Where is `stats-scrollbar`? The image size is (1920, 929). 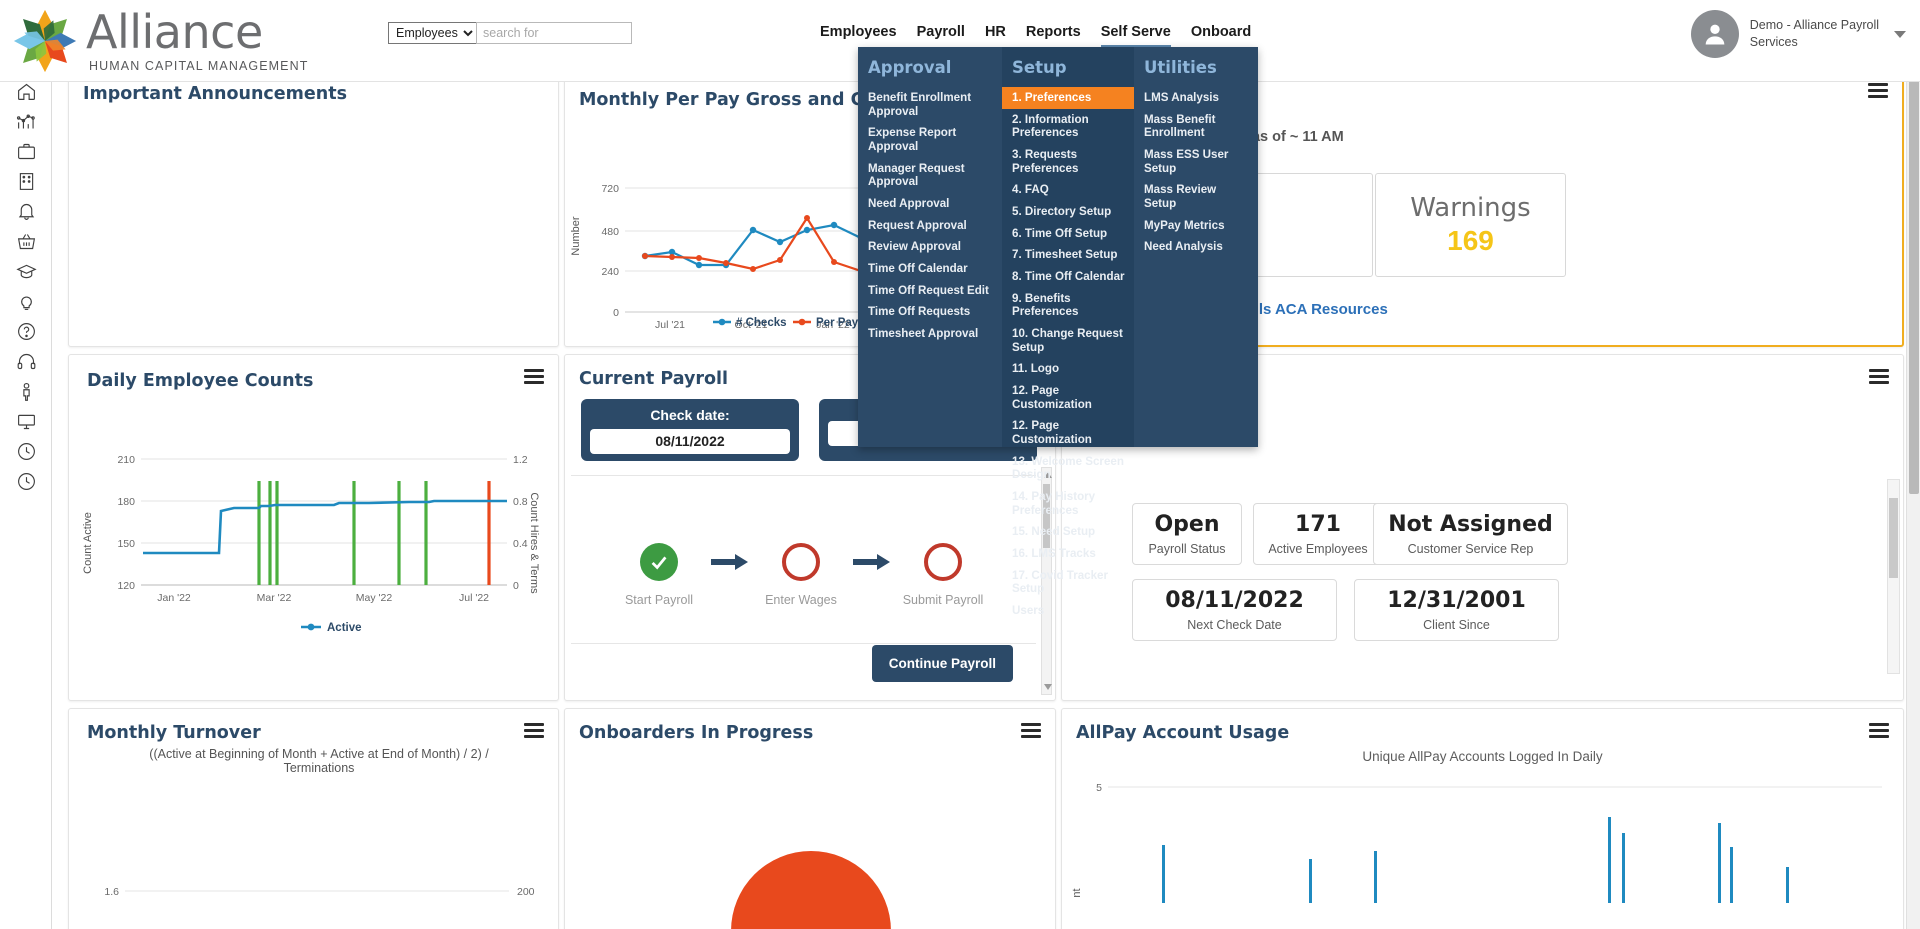 stats-scrollbar is located at coordinates (1893, 576).